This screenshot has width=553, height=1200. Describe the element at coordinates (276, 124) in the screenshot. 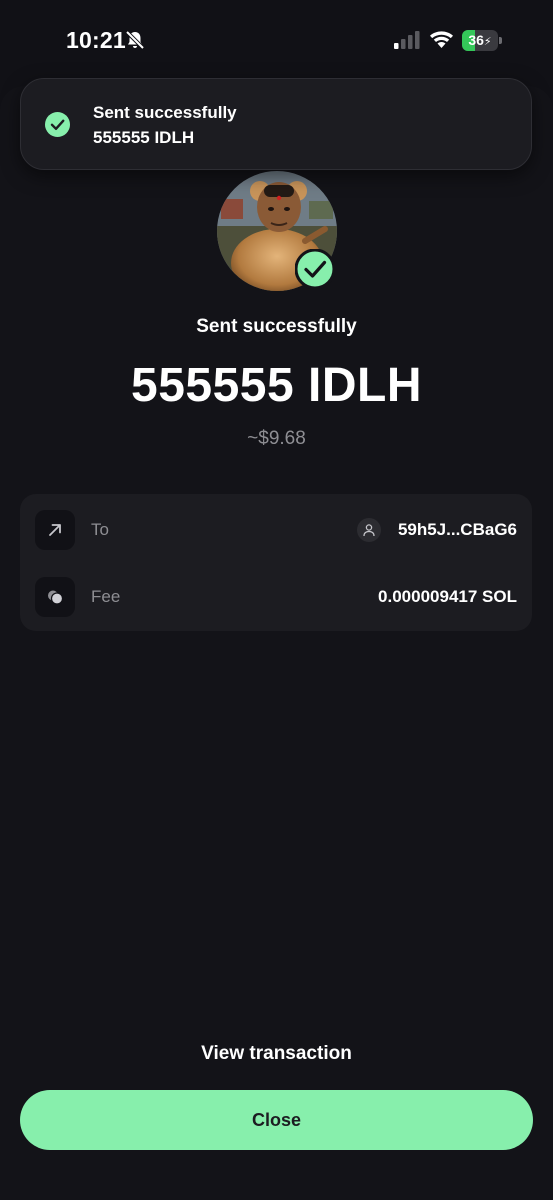

I see `success-toast: Sent successfully 555555 IDLH` at that location.